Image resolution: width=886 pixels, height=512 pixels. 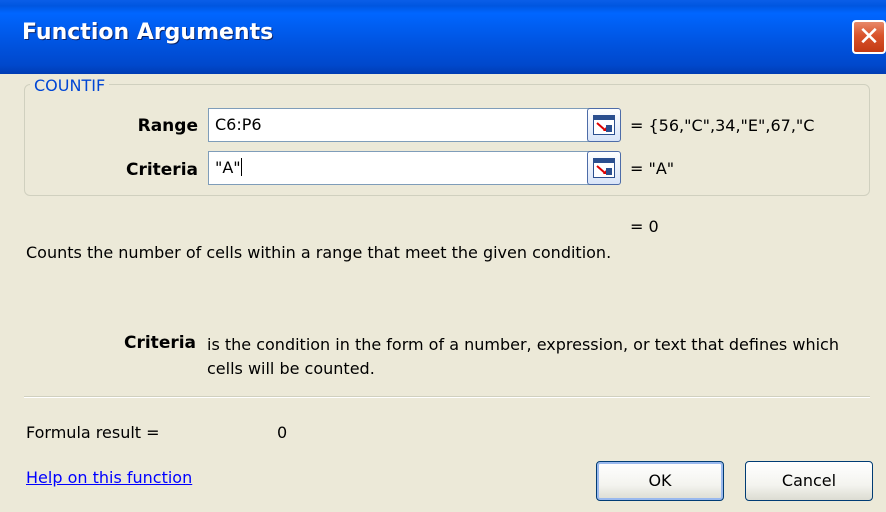 I want to click on ok-button: OK, so click(x=660, y=481).